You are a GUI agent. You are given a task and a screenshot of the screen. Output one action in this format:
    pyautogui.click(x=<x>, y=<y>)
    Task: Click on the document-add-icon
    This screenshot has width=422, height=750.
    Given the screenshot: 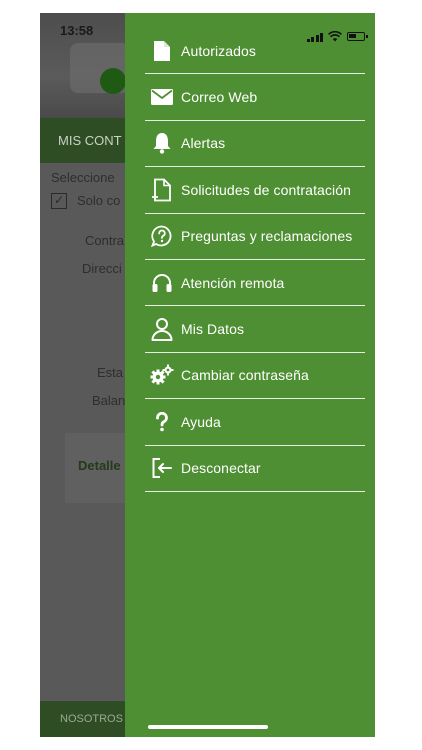 What is the action you would take?
    pyautogui.click(x=162, y=190)
    